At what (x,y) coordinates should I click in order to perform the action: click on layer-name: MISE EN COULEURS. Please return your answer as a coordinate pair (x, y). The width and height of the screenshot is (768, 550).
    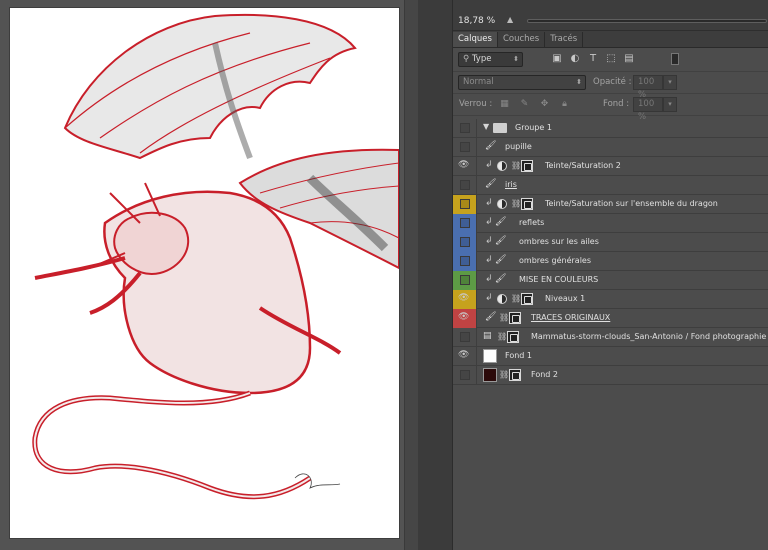
    Looking at the image, I should click on (559, 279).